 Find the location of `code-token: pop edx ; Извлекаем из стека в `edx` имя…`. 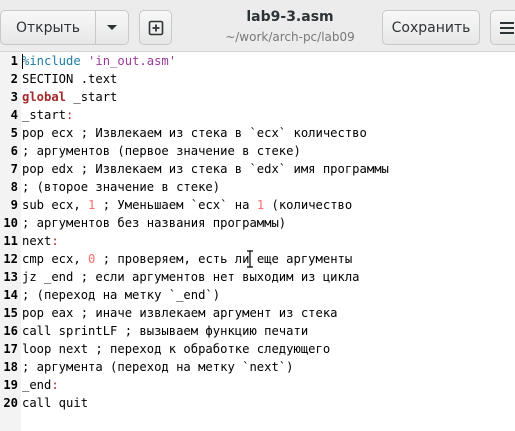

code-token: pop edx ; Извлекаем из стека в `edx` имя… is located at coordinates (205, 169).